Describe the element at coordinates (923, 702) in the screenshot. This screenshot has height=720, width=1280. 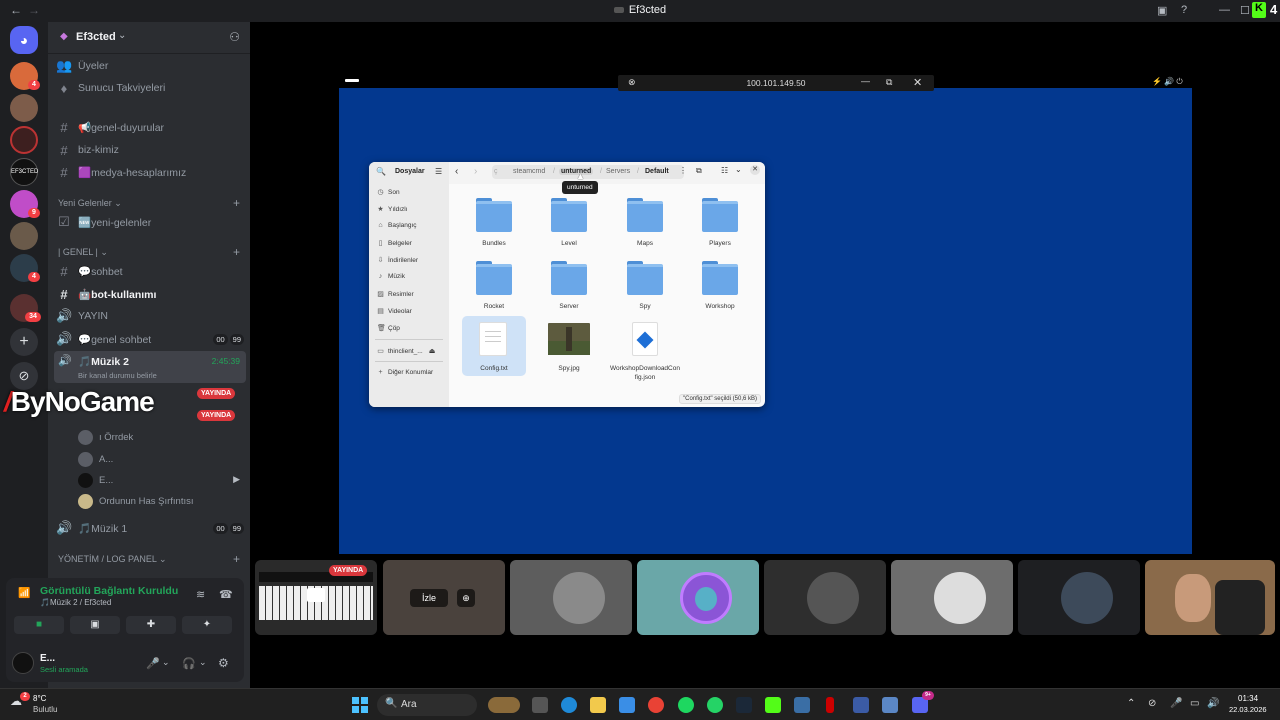
I see `discord-taskbar-icon: 9+` at that location.